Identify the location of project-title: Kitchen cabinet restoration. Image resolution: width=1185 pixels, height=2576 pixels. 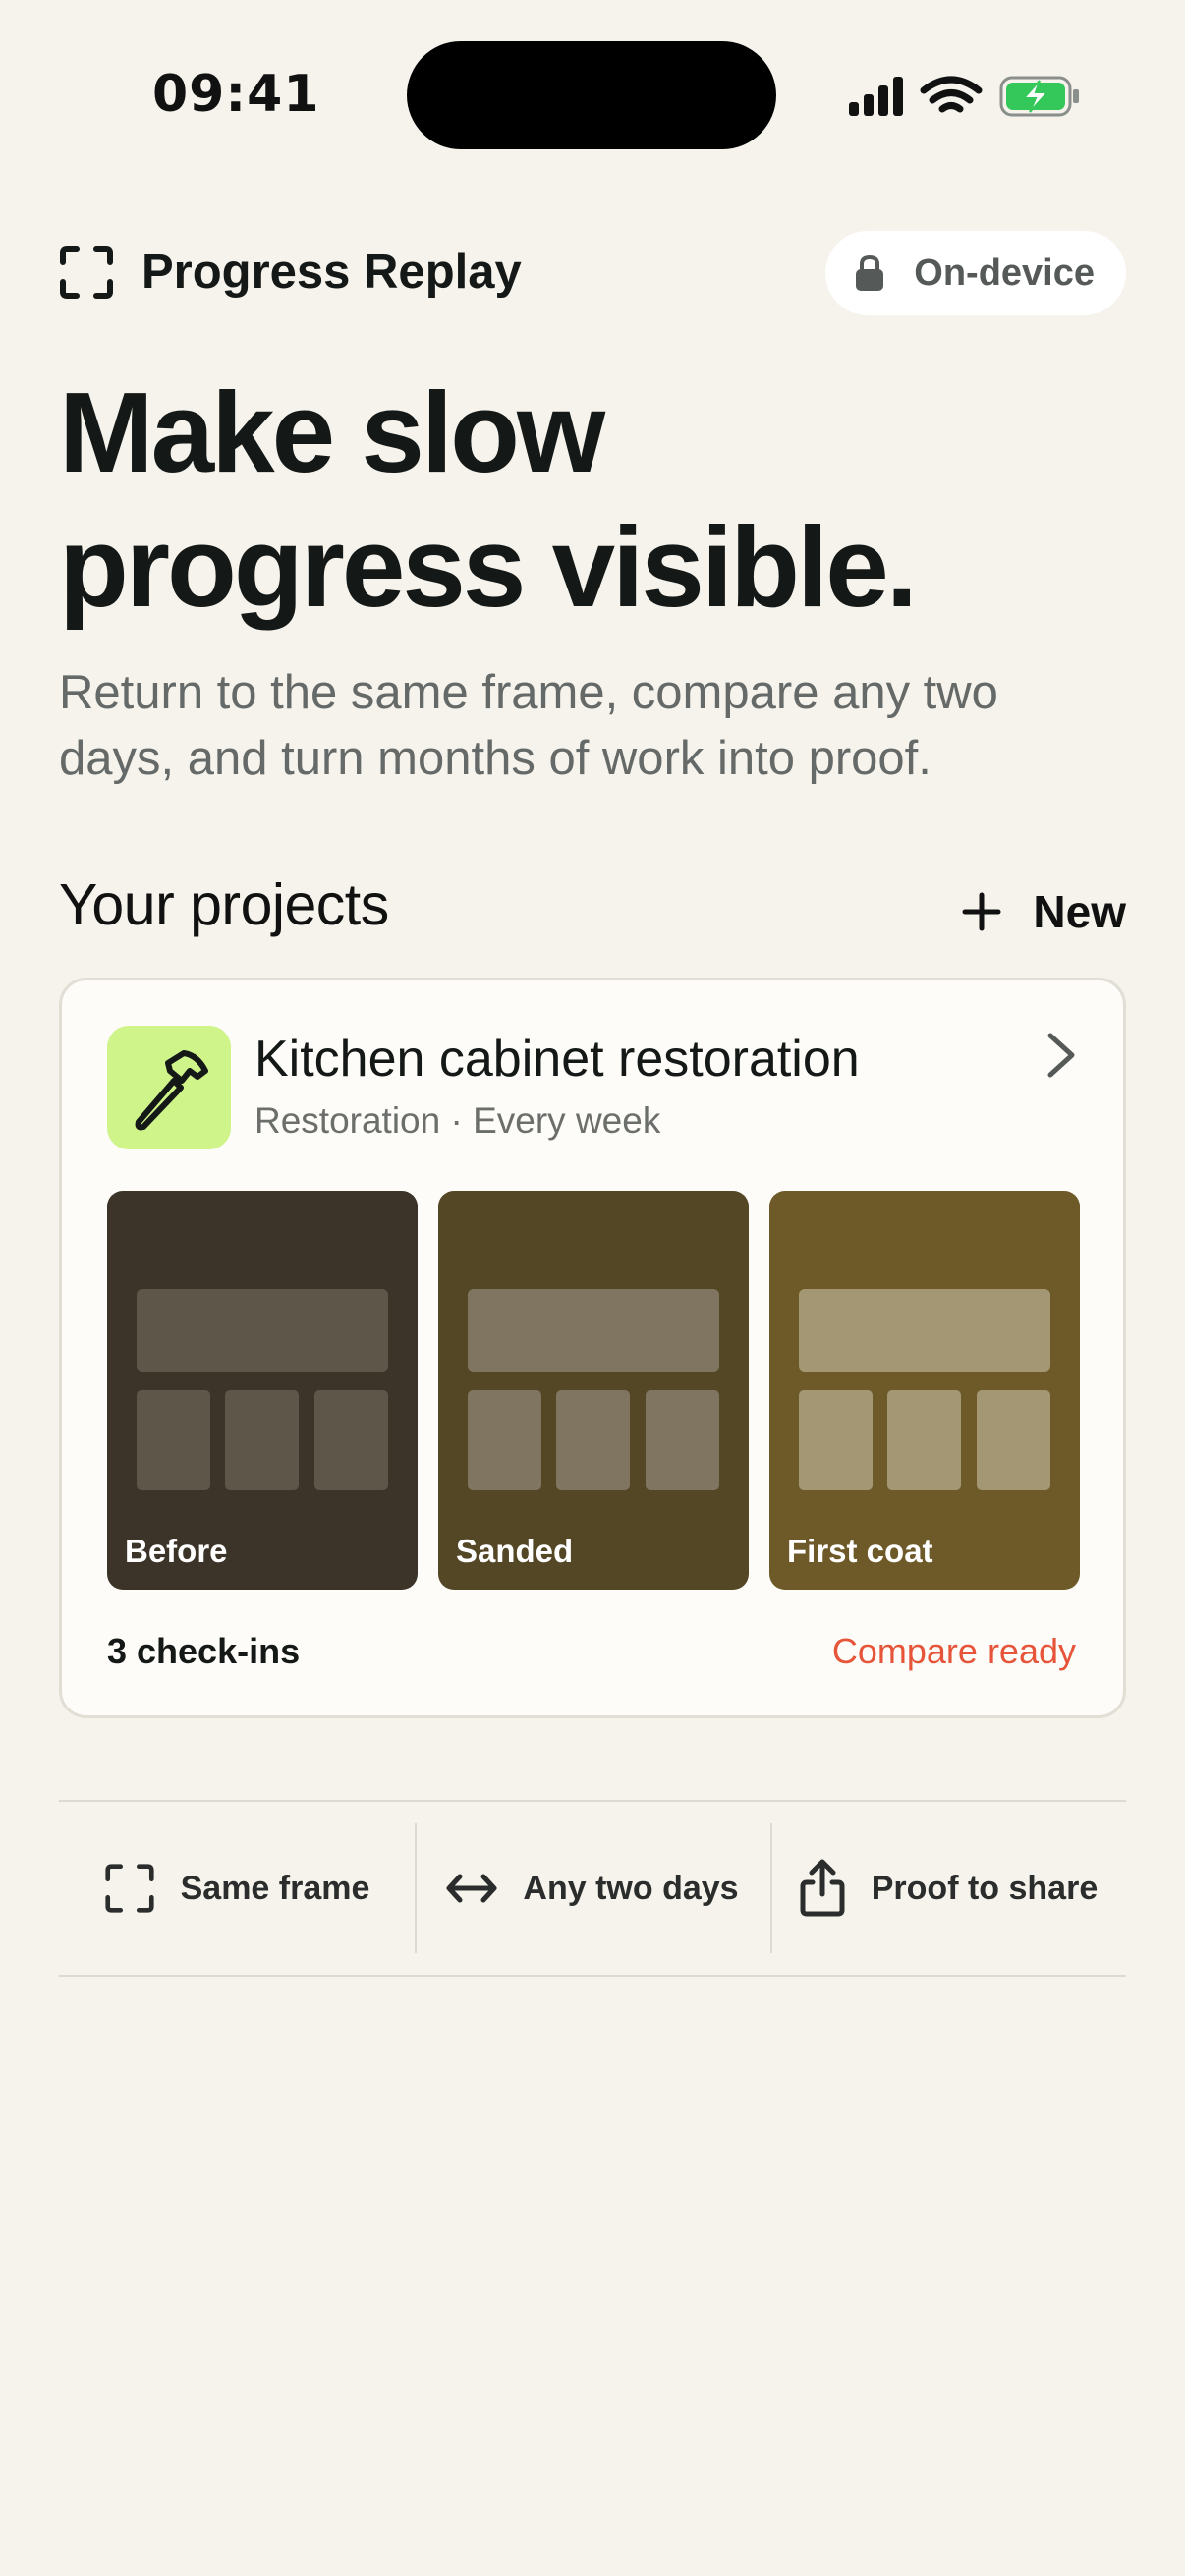
(557, 1059).